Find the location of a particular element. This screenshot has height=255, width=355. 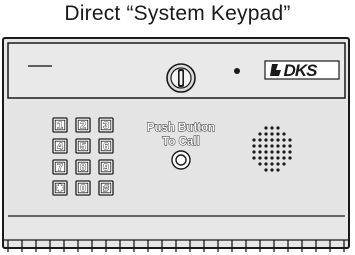

keypad-key-label: 4 is located at coordinates (60, 147).